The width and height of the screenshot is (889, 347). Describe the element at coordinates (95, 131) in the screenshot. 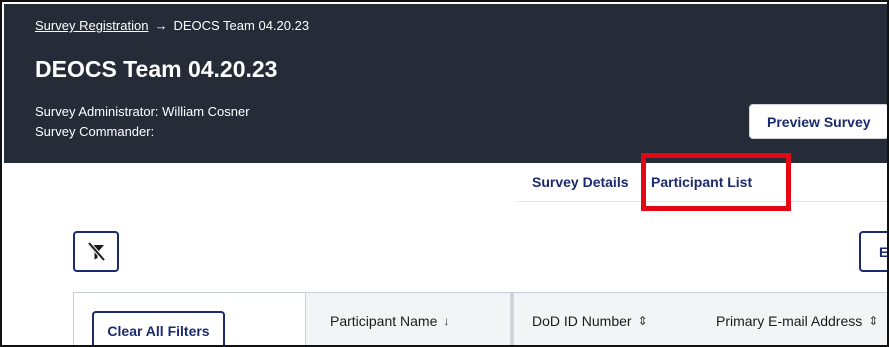

I see `survey-commander: Survey Commander:` at that location.